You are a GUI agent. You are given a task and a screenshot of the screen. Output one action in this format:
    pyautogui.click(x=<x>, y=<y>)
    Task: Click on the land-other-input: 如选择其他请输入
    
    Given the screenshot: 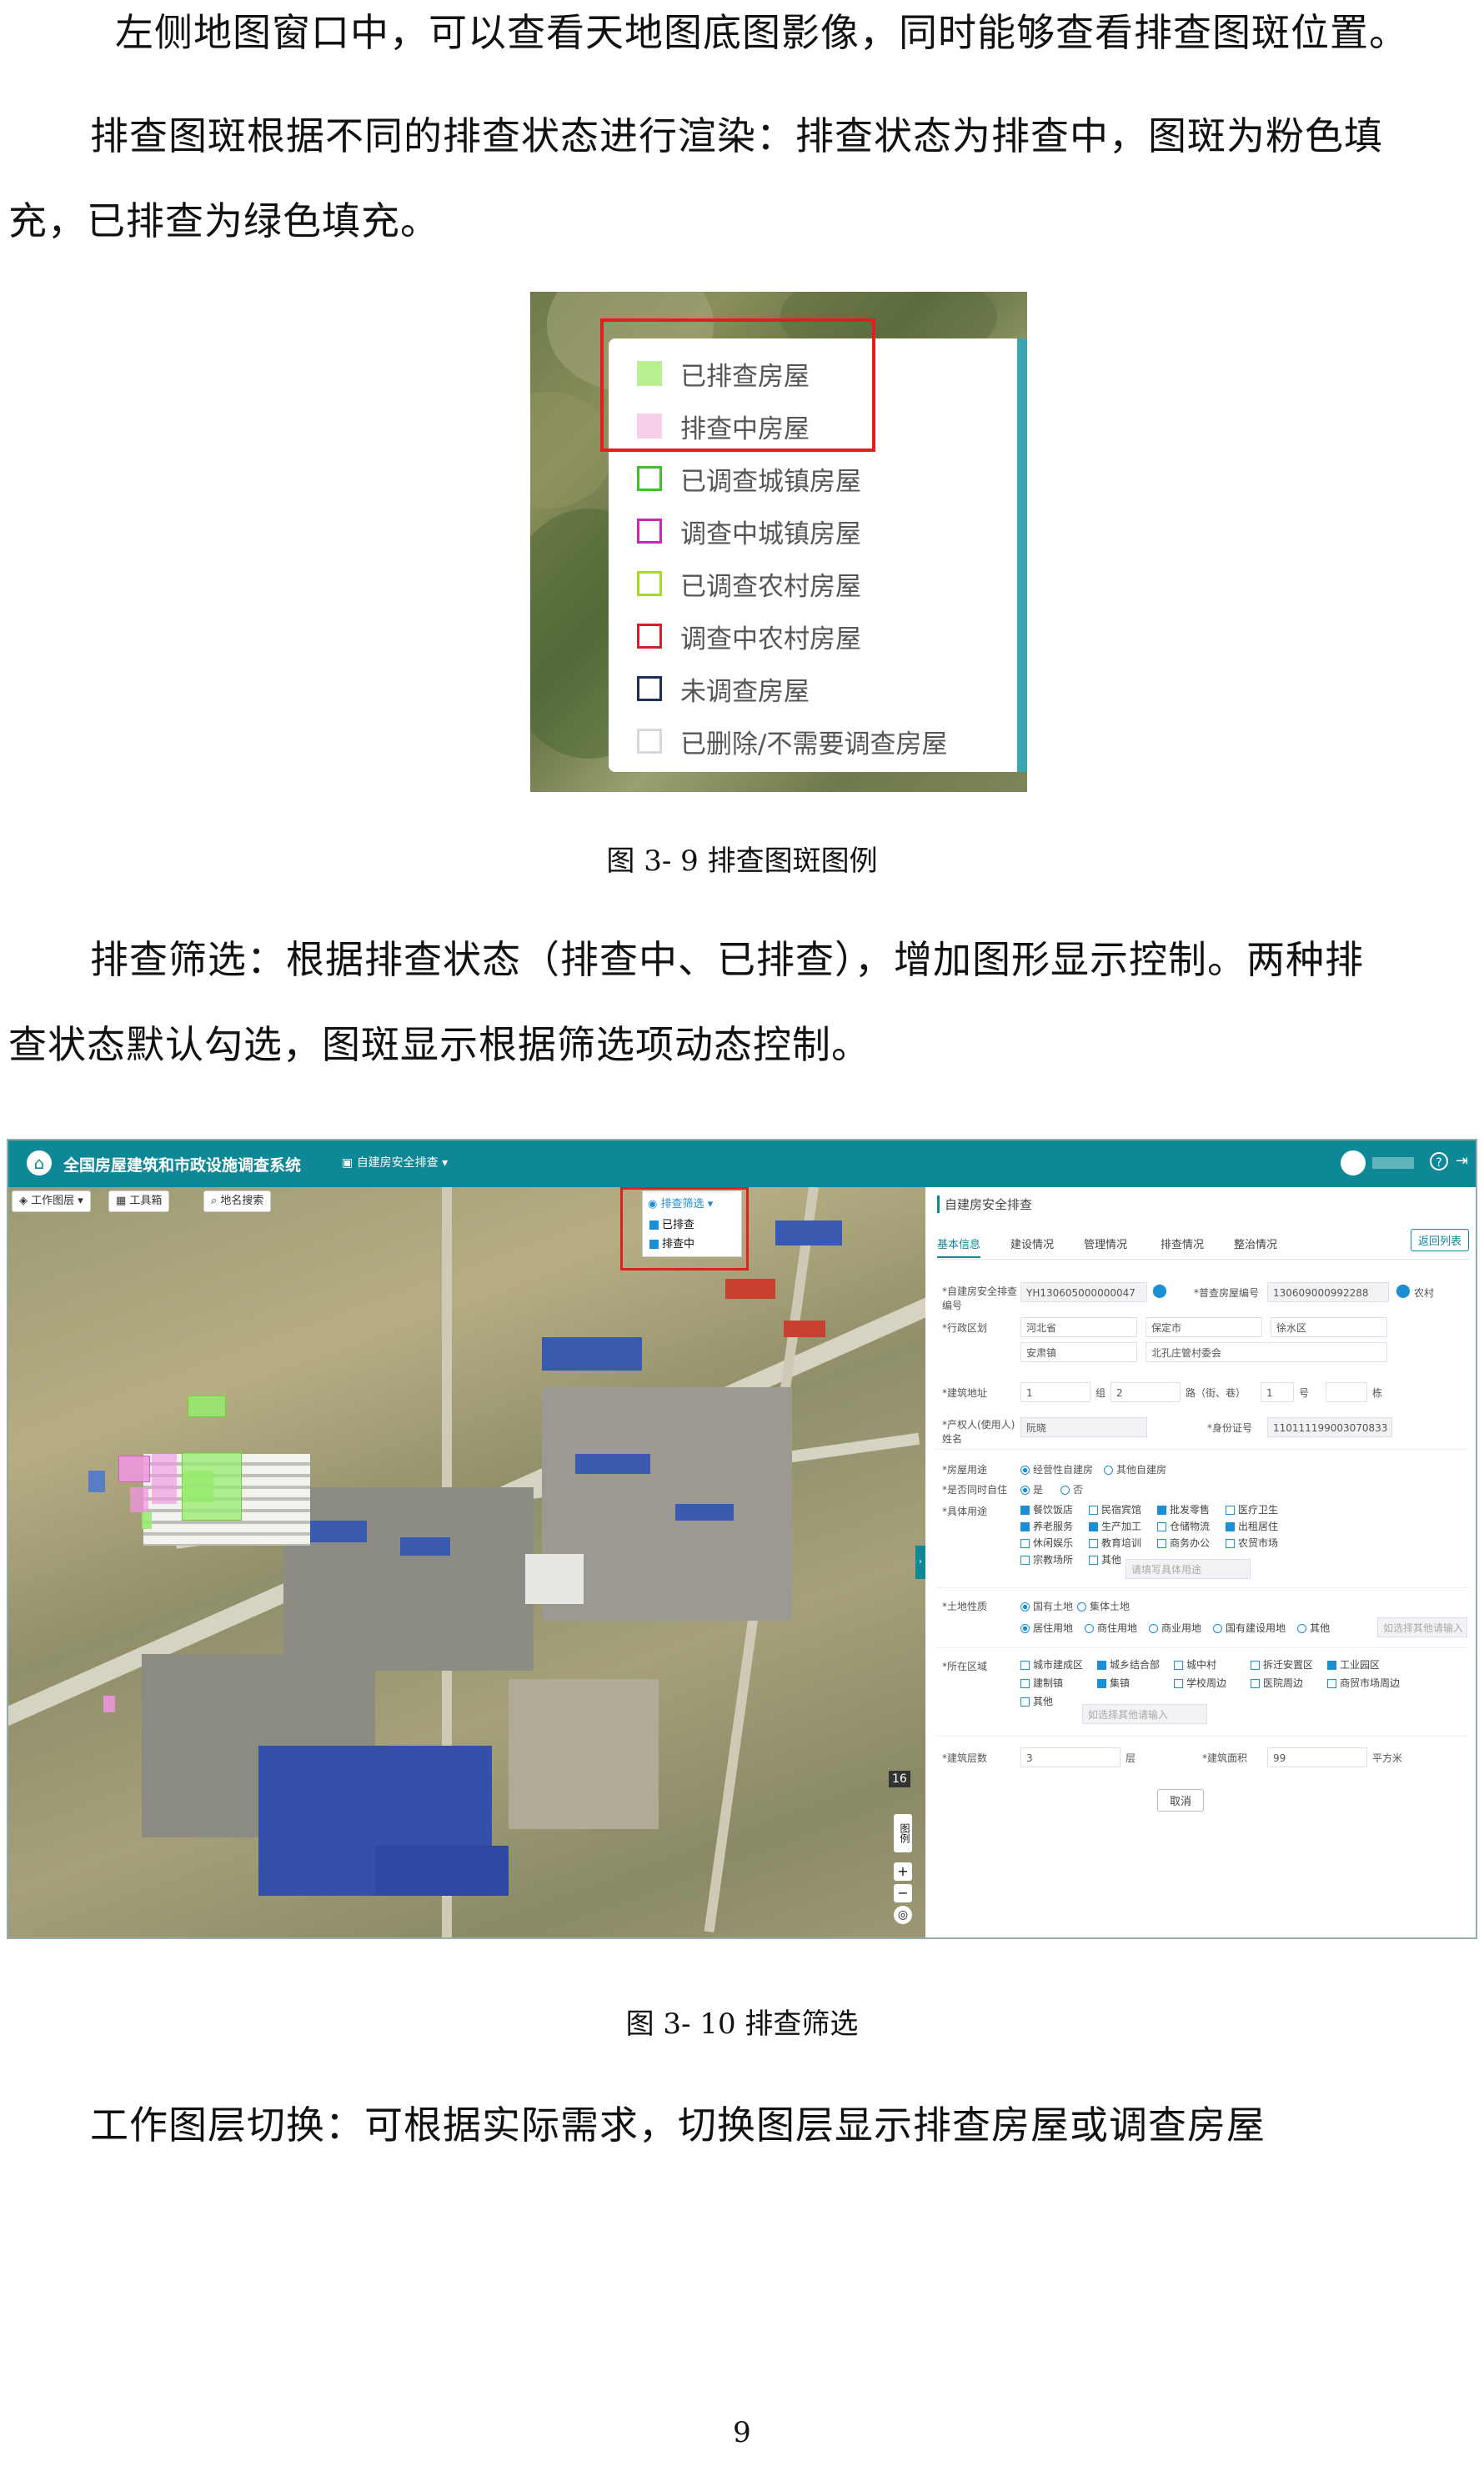 What is the action you would take?
    pyautogui.click(x=1422, y=1627)
    